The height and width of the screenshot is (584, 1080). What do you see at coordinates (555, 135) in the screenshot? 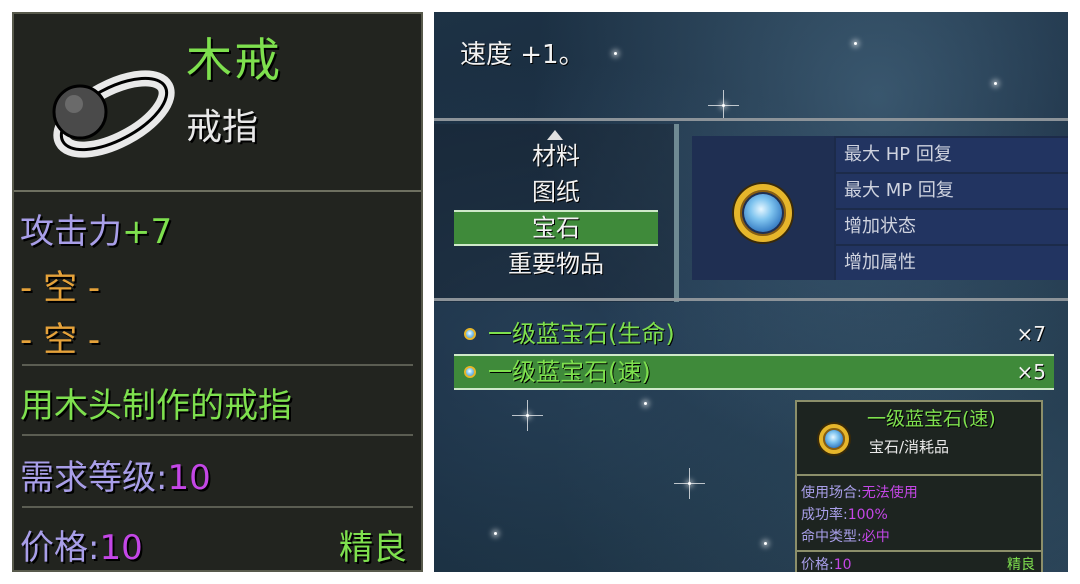
I see `scroll-up-arrow-icon` at bounding box center [555, 135].